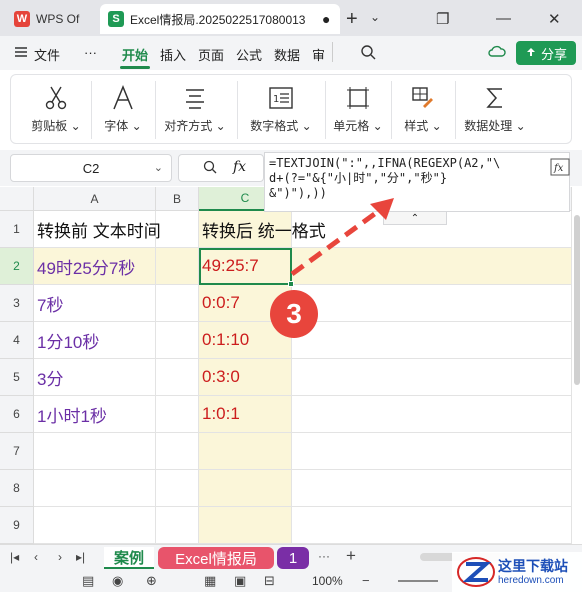  What do you see at coordinates (560, 168) in the screenshot?
I see `formula-expand-icon: fx` at bounding box center [560, 168].